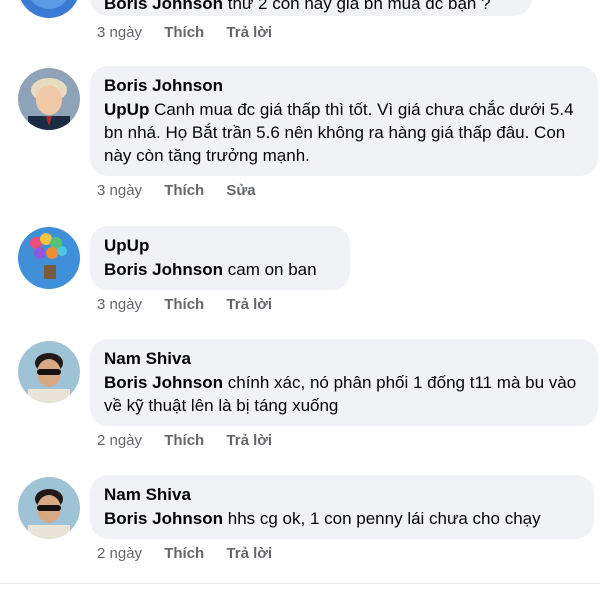 The image size is (600, 600). I want to click on edit-button: Sửa, so click(240, 190).